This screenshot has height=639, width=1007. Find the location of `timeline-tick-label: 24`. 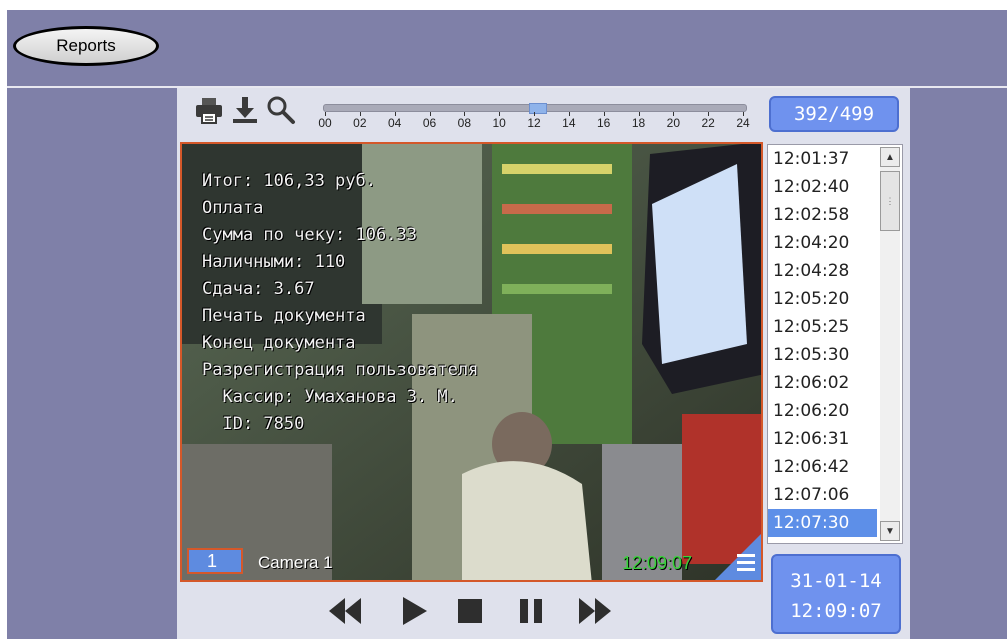

timeline-tick-label: 24 is located at coordinates (743, 123).